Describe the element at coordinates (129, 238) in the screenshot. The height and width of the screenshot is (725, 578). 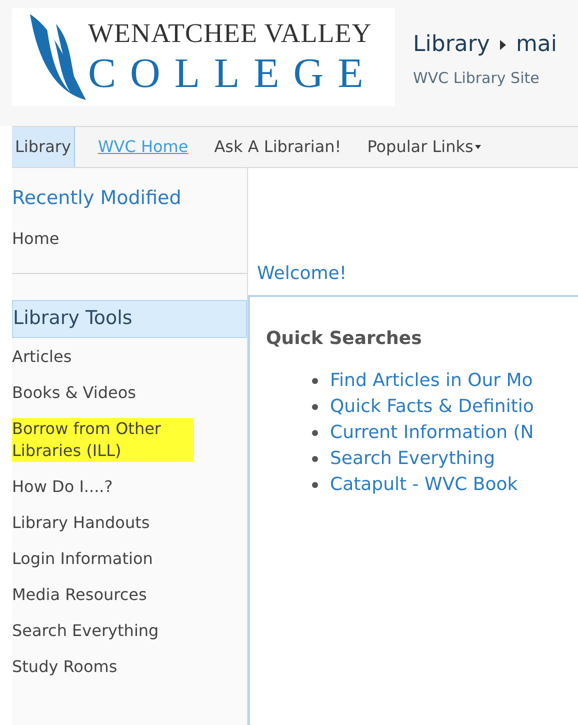
I see `sidebar-item: Home` at that location.